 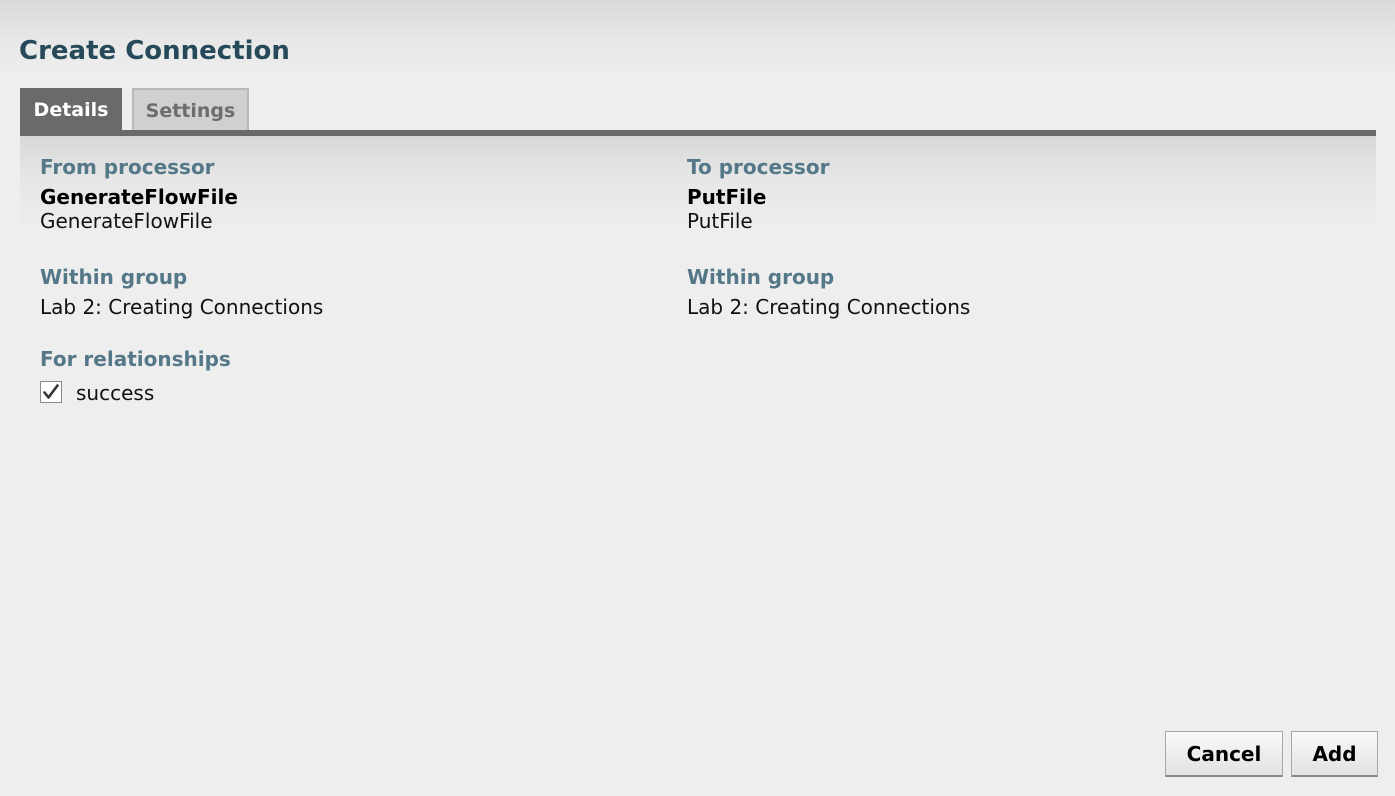 I want to click on relationship-success-label: success, so click(x=115, y=393).